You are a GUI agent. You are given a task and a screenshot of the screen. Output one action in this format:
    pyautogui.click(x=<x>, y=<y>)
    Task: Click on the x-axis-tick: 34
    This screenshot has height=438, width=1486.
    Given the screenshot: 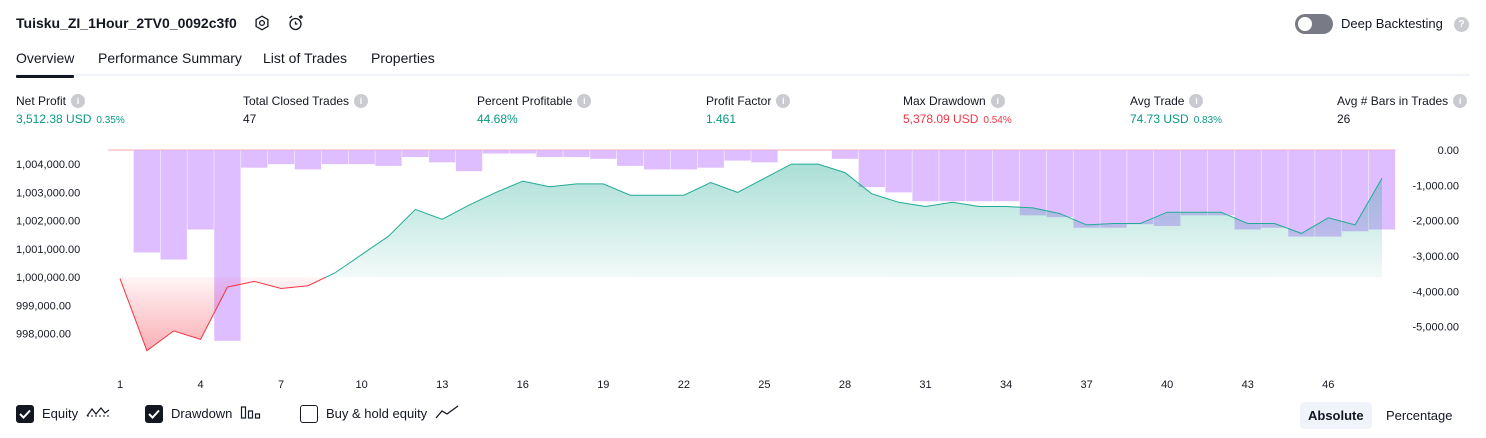 What is the action you would take?
    pyautogui.click(x=1006, y=385)
    